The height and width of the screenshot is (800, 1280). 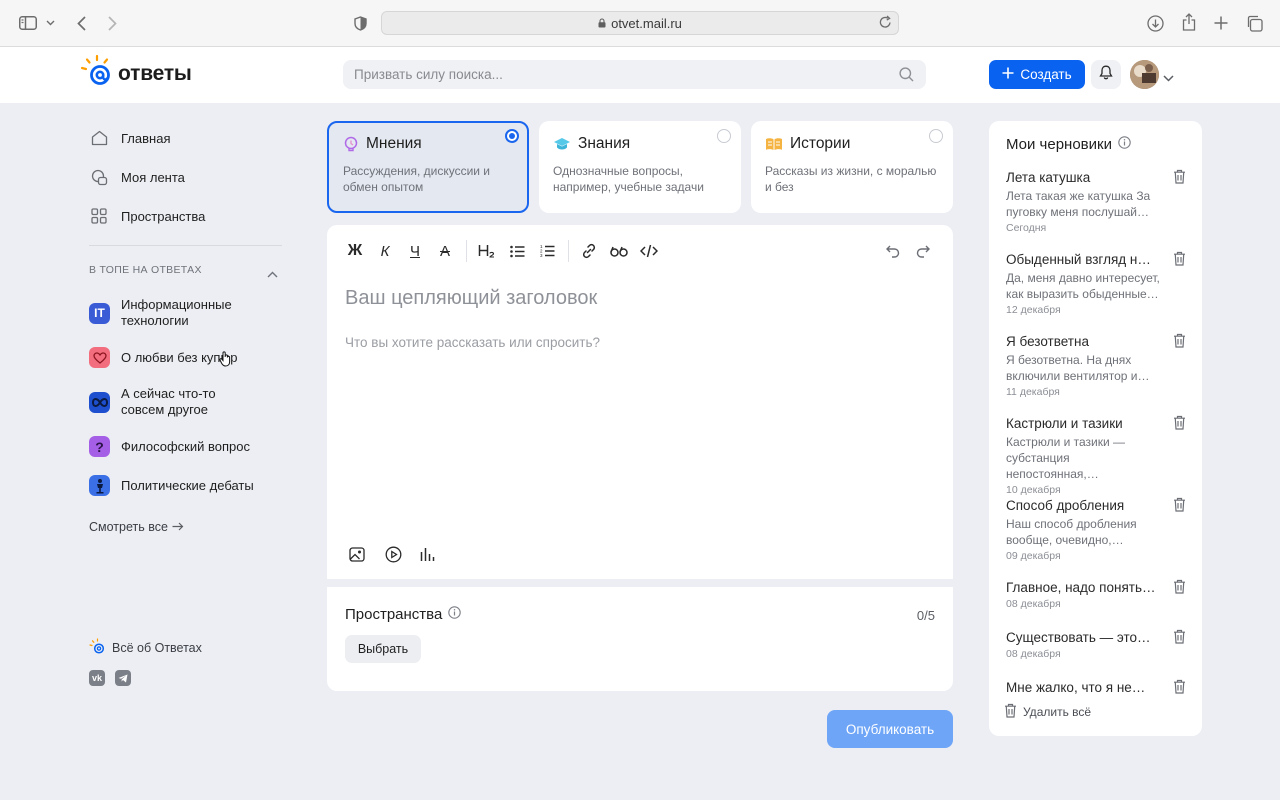 What do you see at coordinates (925, 615) in the screenshot?
I see `spaces-count: 0/5` at bounding box center [925, 615].